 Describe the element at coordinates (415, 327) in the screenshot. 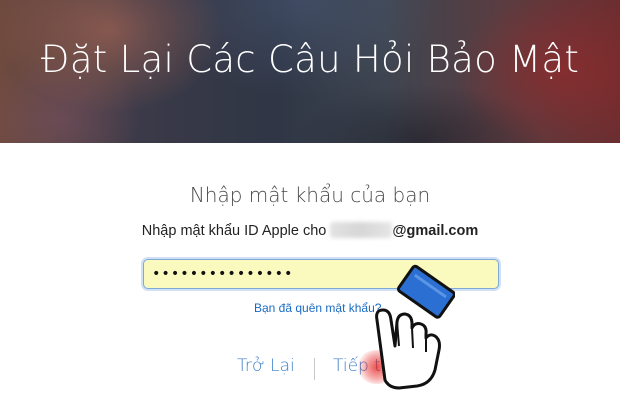

I see `pointing-hand-icon` at that location.